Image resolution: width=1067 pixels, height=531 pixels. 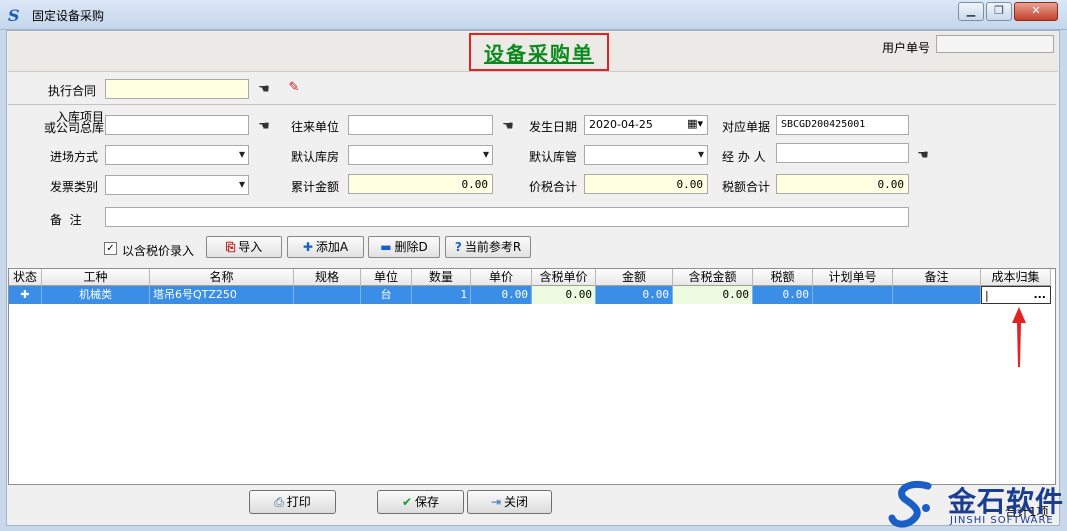 What do you see at coordinates (695, 123) in the screenshot?
I see `calendar-dropdown-icon: ▦▾` at bounding box center [695, 123].